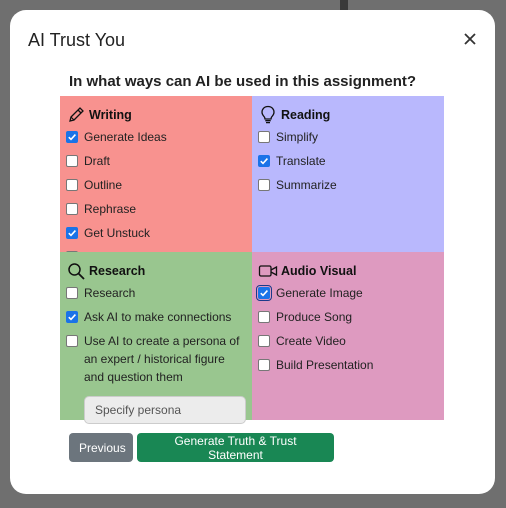 The width and height of the screenshot is (506, 508). Describe the element at coordinates (156, 233) in the screenshot. I see `option-row: Get Unstuck` at that location.